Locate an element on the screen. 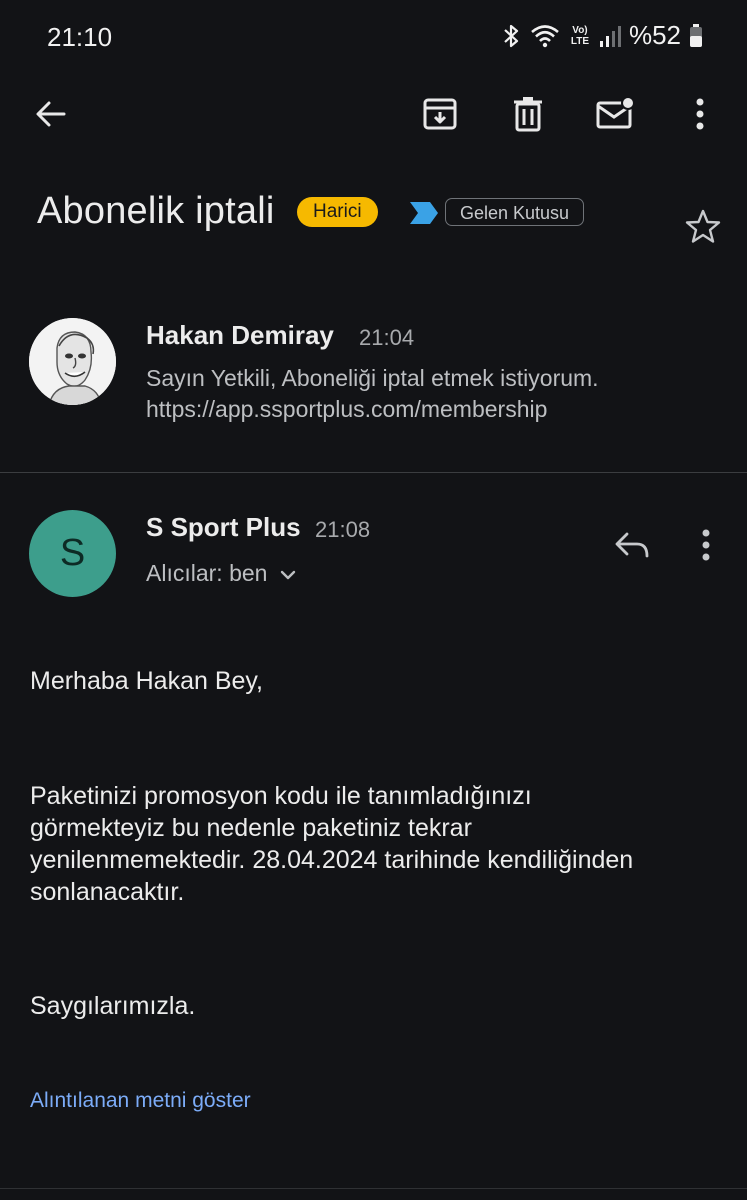 This screenshot has width=747, height=1200. reply-icon is located at coordinates (632, 548).